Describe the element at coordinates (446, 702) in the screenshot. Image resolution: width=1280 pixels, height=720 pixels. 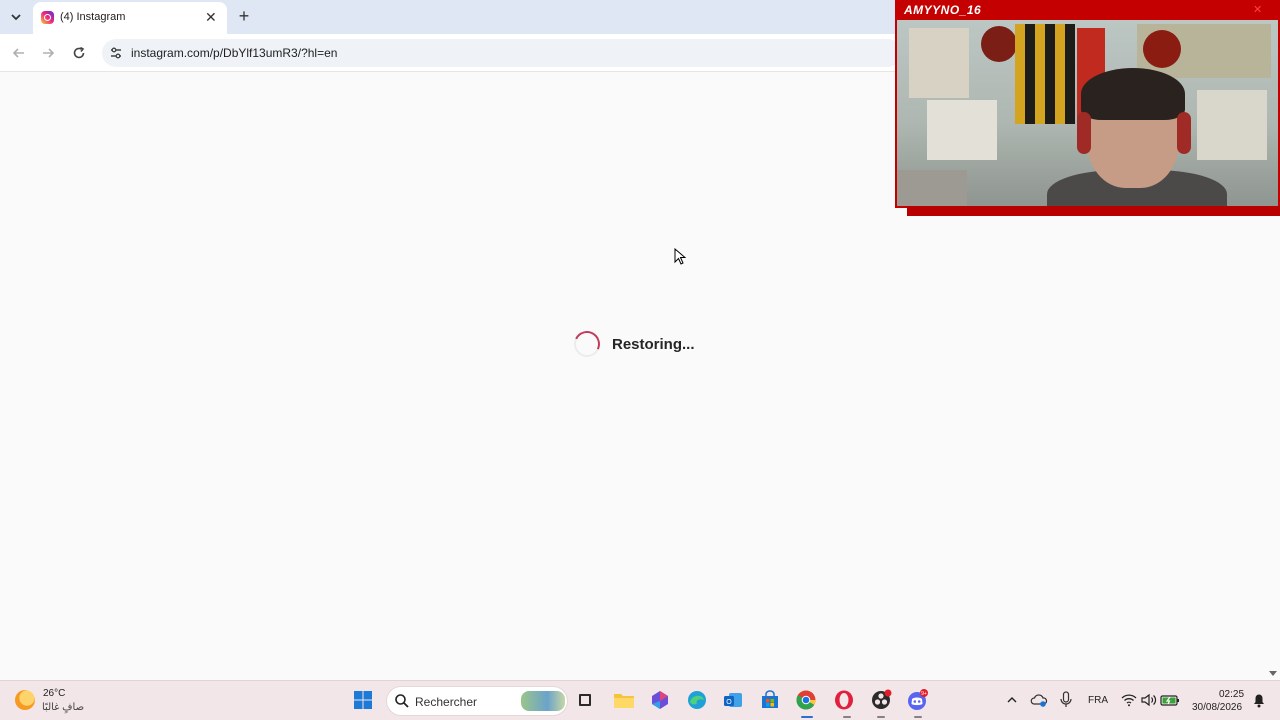
I see `search-placeholder: Rechercher` at that location.